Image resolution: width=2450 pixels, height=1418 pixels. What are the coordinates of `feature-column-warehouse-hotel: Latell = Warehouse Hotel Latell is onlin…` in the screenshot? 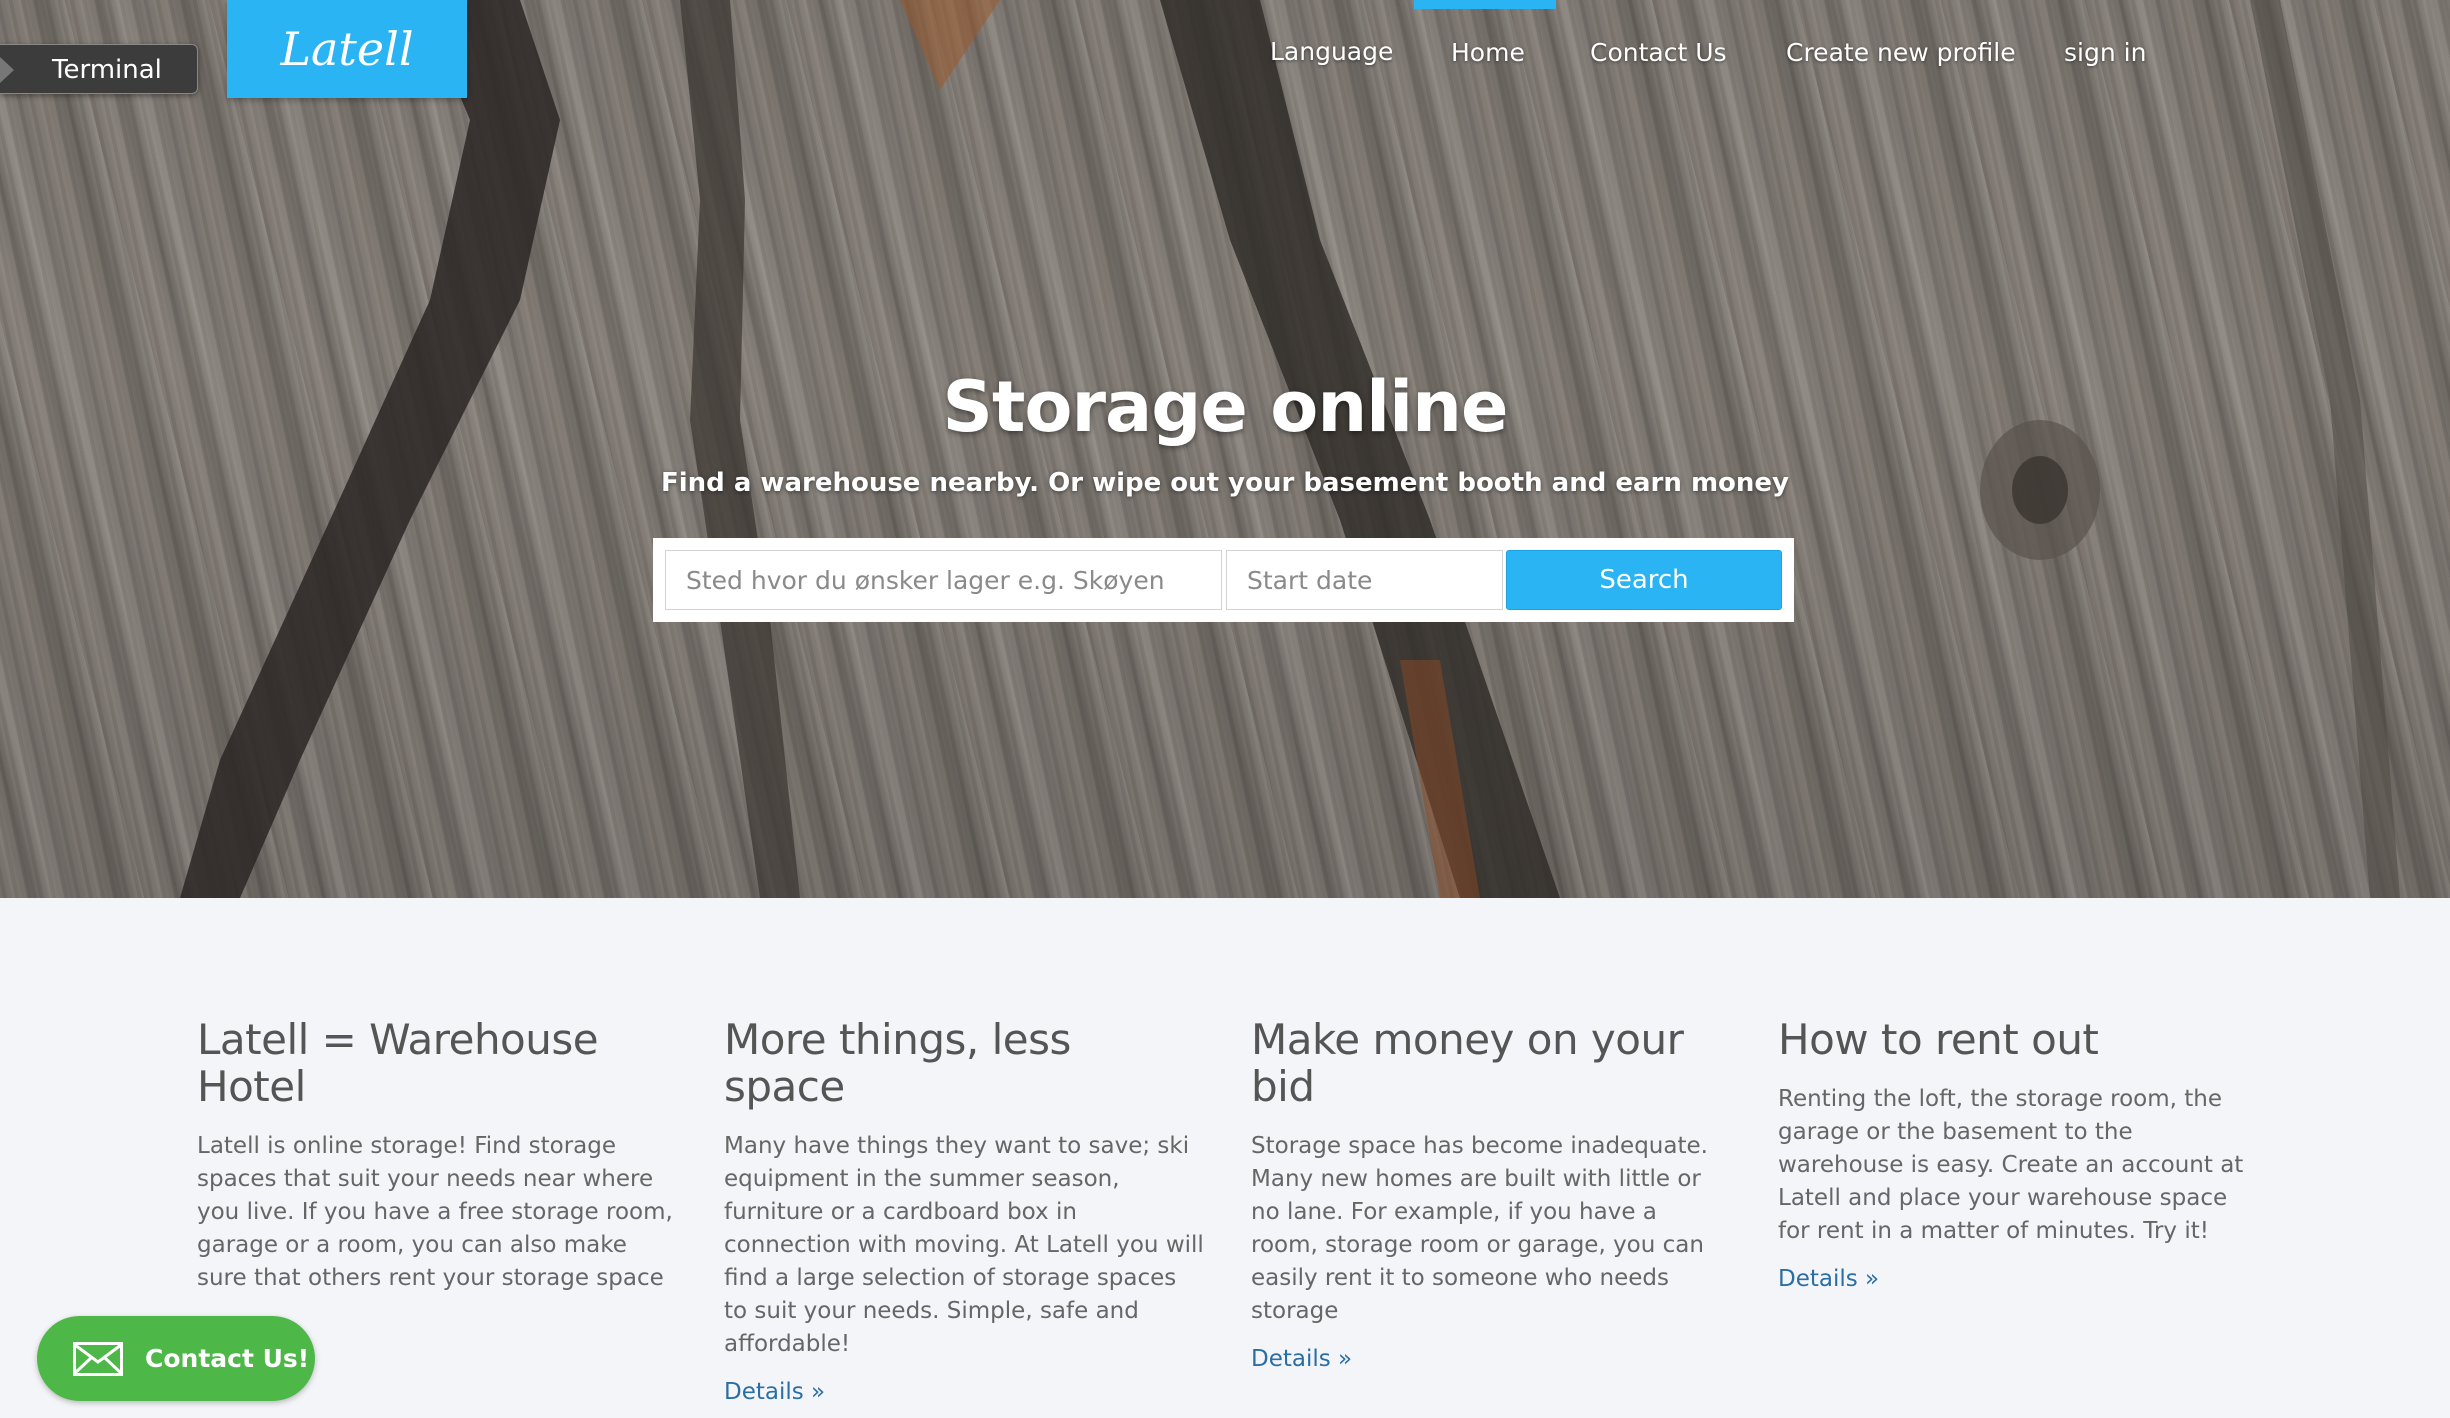 It's located at (437, 1164).